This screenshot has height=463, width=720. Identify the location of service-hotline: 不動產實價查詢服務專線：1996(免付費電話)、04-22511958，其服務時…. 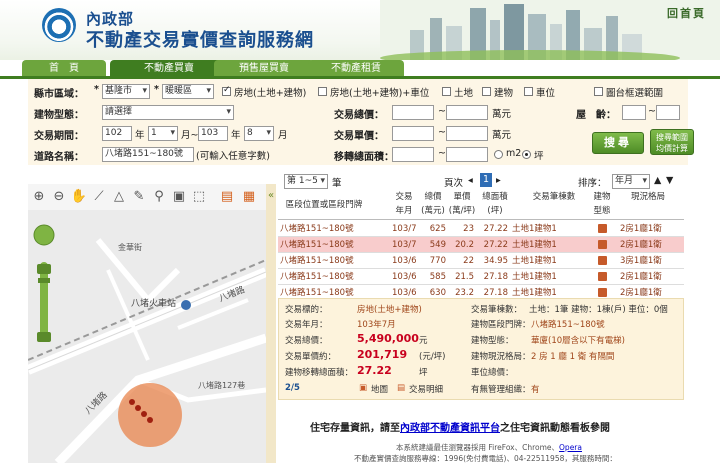
(485, 458).